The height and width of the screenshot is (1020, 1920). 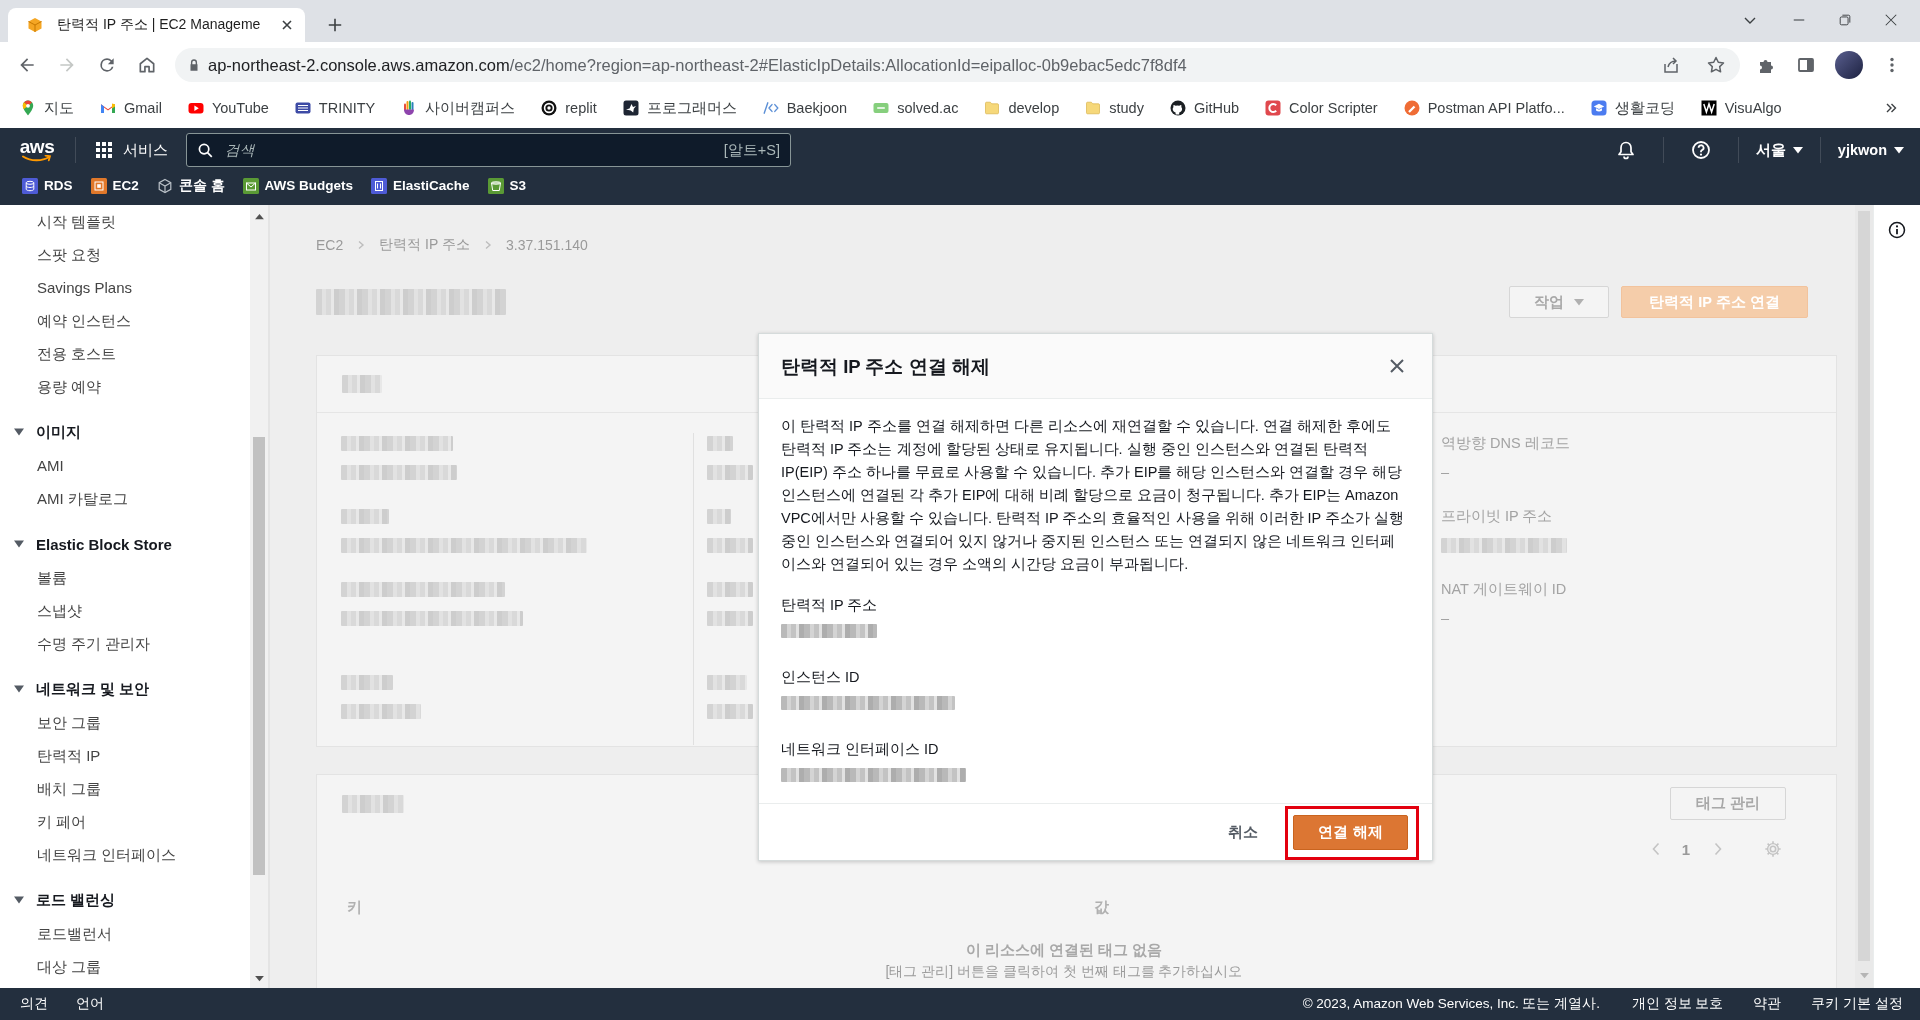 I want to click on sidebar-link: 네트워크 인터페이스, so click(x=125, y=854).